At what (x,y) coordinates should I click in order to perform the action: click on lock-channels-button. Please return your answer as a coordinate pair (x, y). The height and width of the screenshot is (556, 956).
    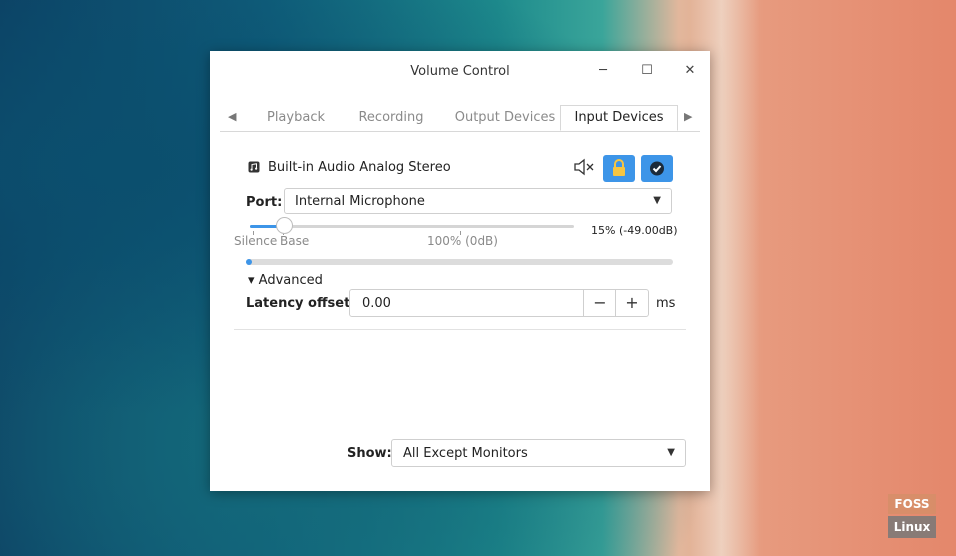
    Looking at the image, I should click on (619, 168).